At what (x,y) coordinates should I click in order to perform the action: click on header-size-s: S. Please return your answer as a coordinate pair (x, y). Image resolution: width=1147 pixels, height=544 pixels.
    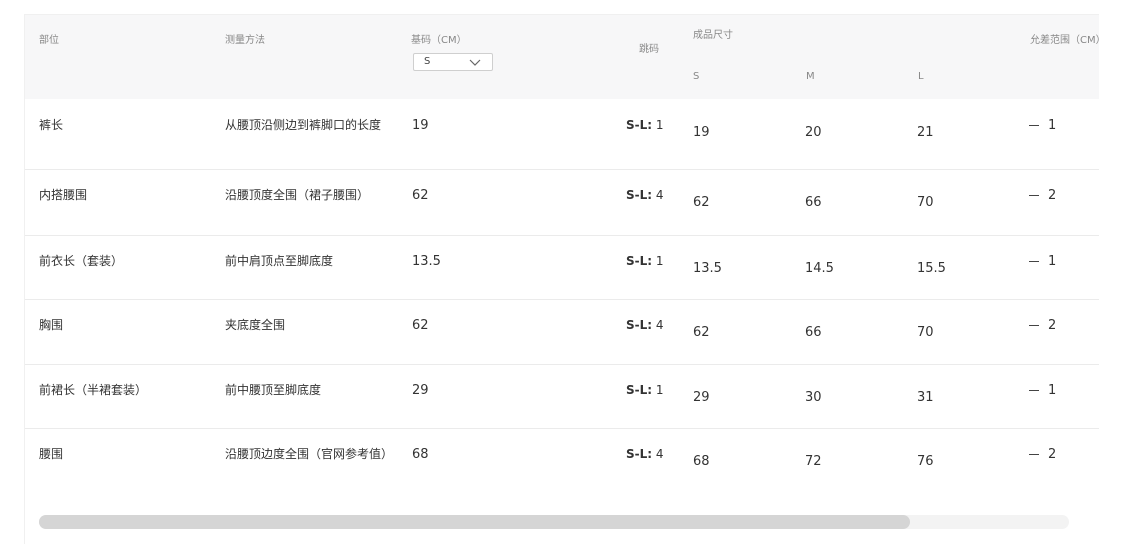
    Looking at the image, I should click on (696, 76).